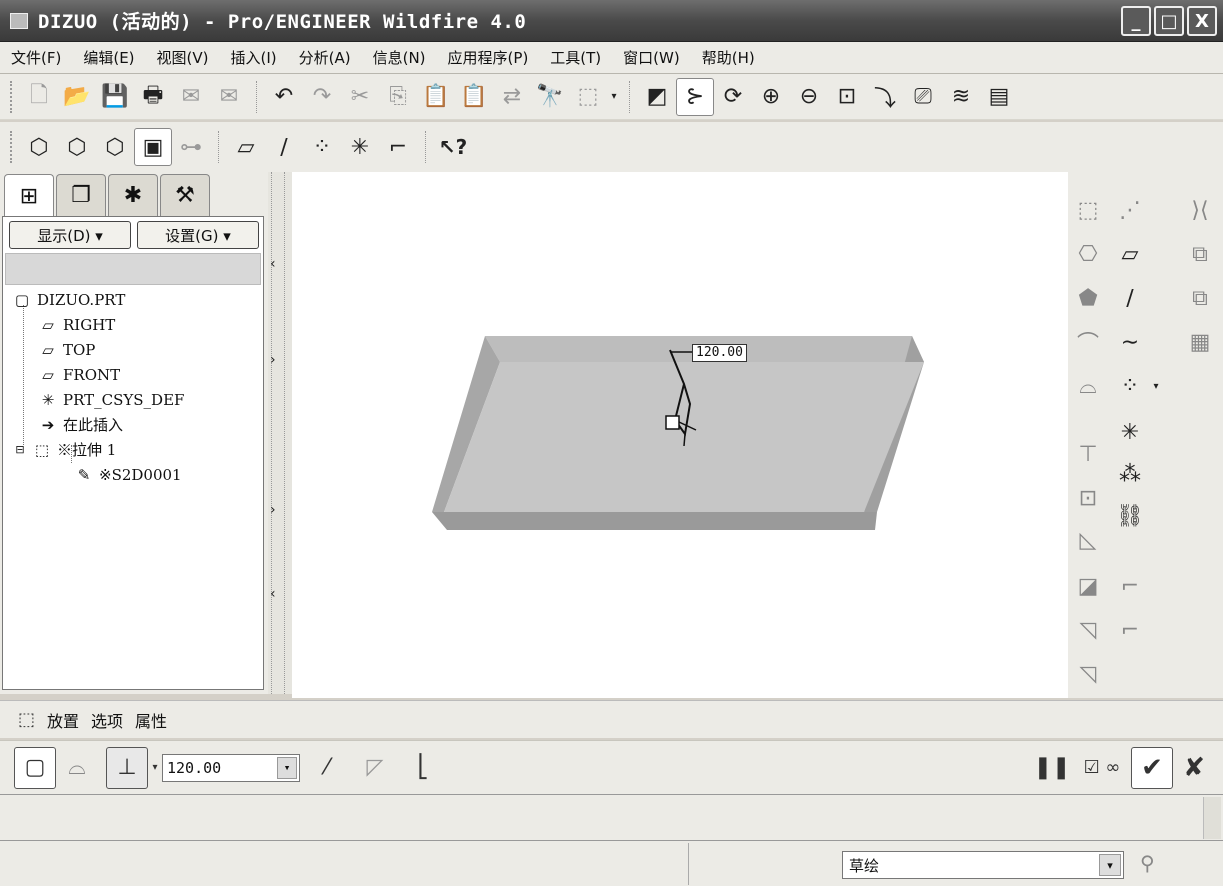 This screenshot has height=886, width=1223. What do you see at coordinates (961, 97) in the screenshot?
I see `layers-icon: ≋` at bounding box center [961, 97].